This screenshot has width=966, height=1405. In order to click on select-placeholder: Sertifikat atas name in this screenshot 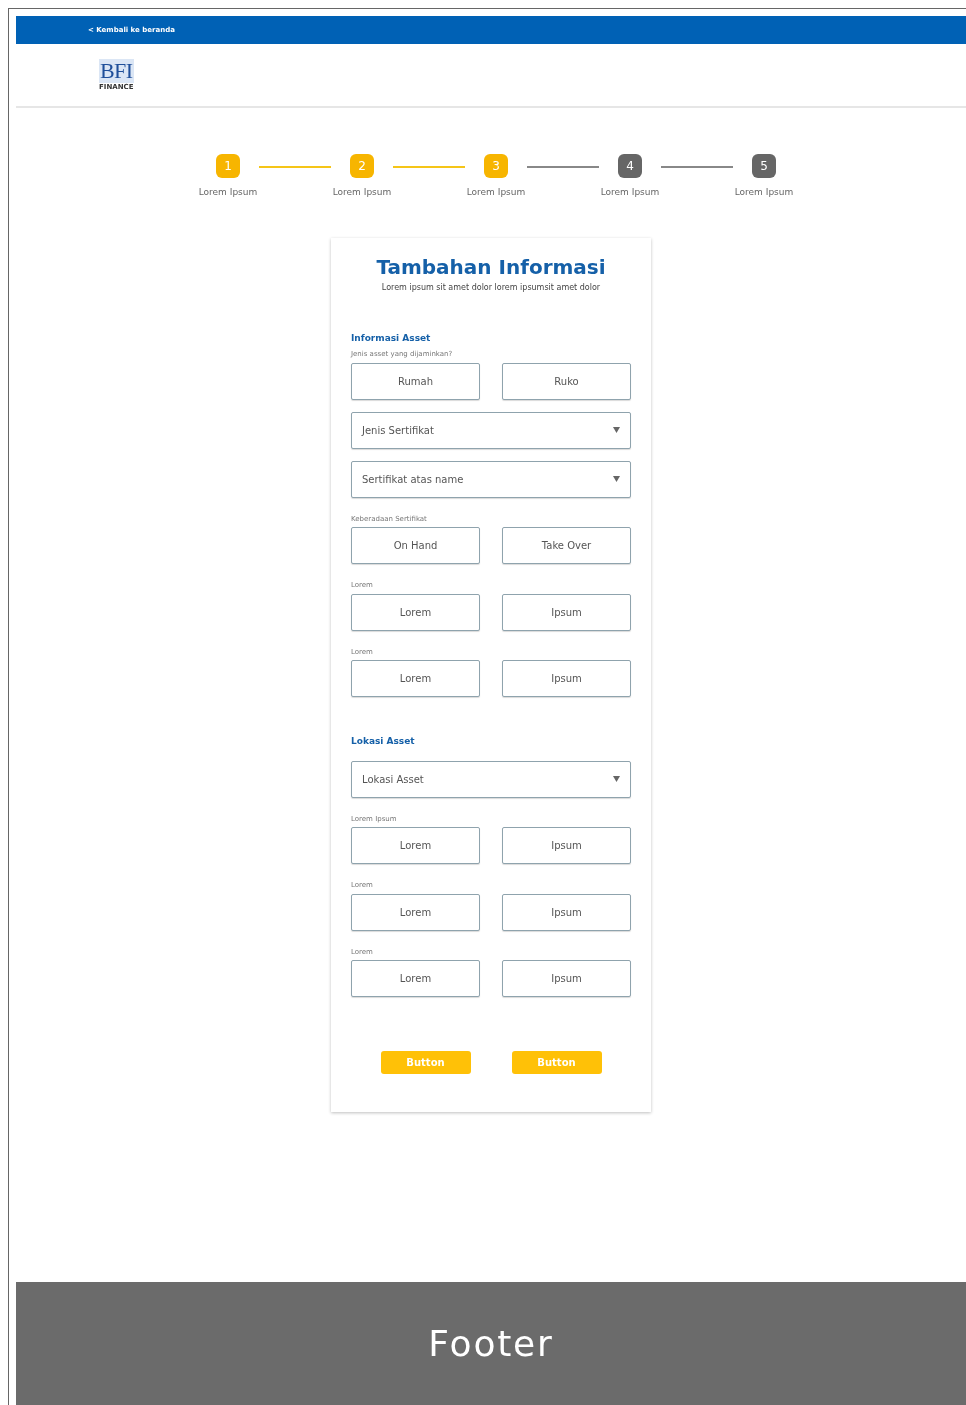, I will do `click(413, 479)`.